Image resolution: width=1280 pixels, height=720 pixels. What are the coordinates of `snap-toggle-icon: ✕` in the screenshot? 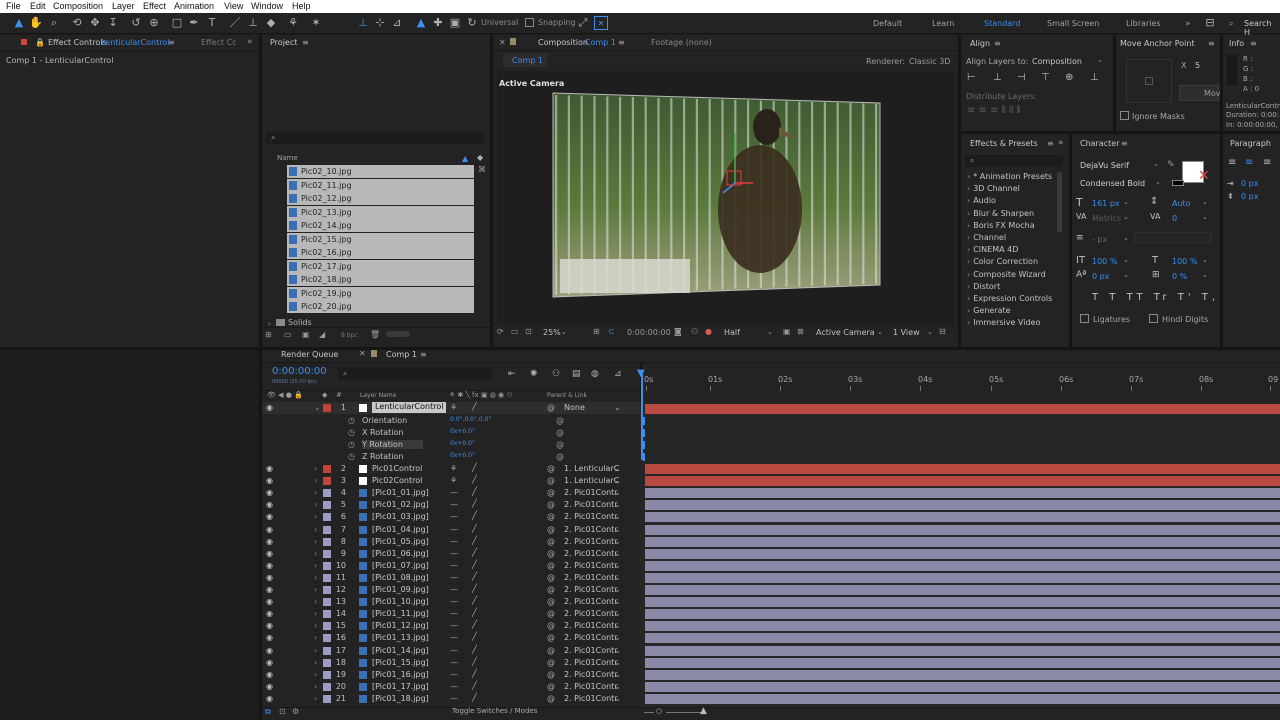 It's located at (601, 23).